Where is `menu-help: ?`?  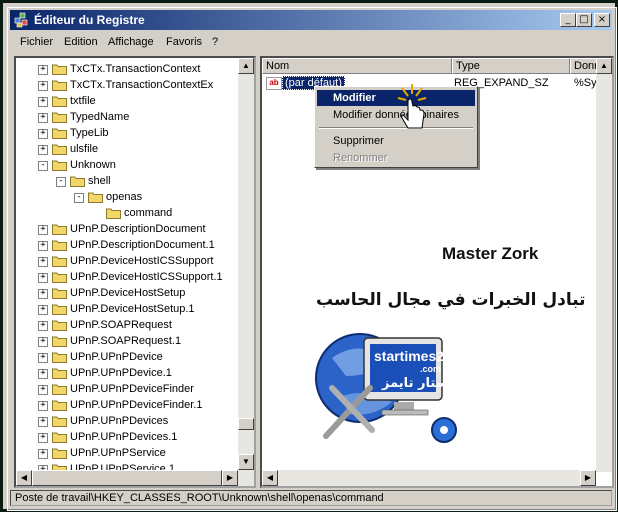 menu-help: ? is located at coordinates (215, 42).